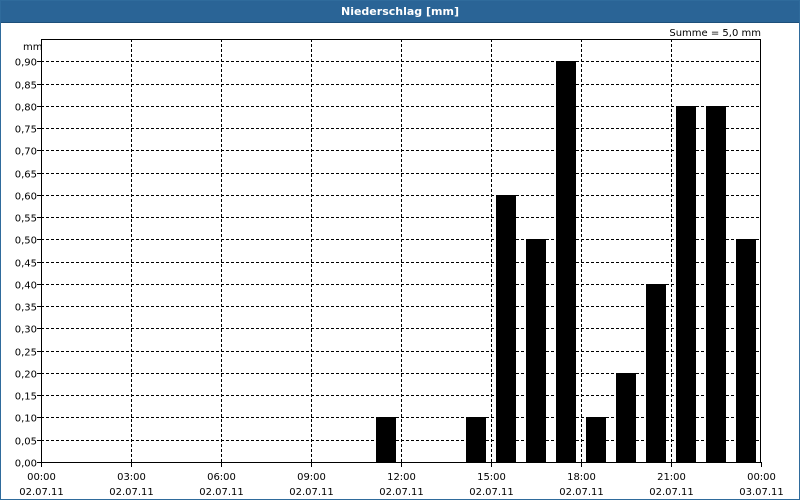 This screenshot has width=800, height=501. Describe the element at coordinates (26, 353) in the screenshot. I see `y-tick-label: 0,25` at that location.